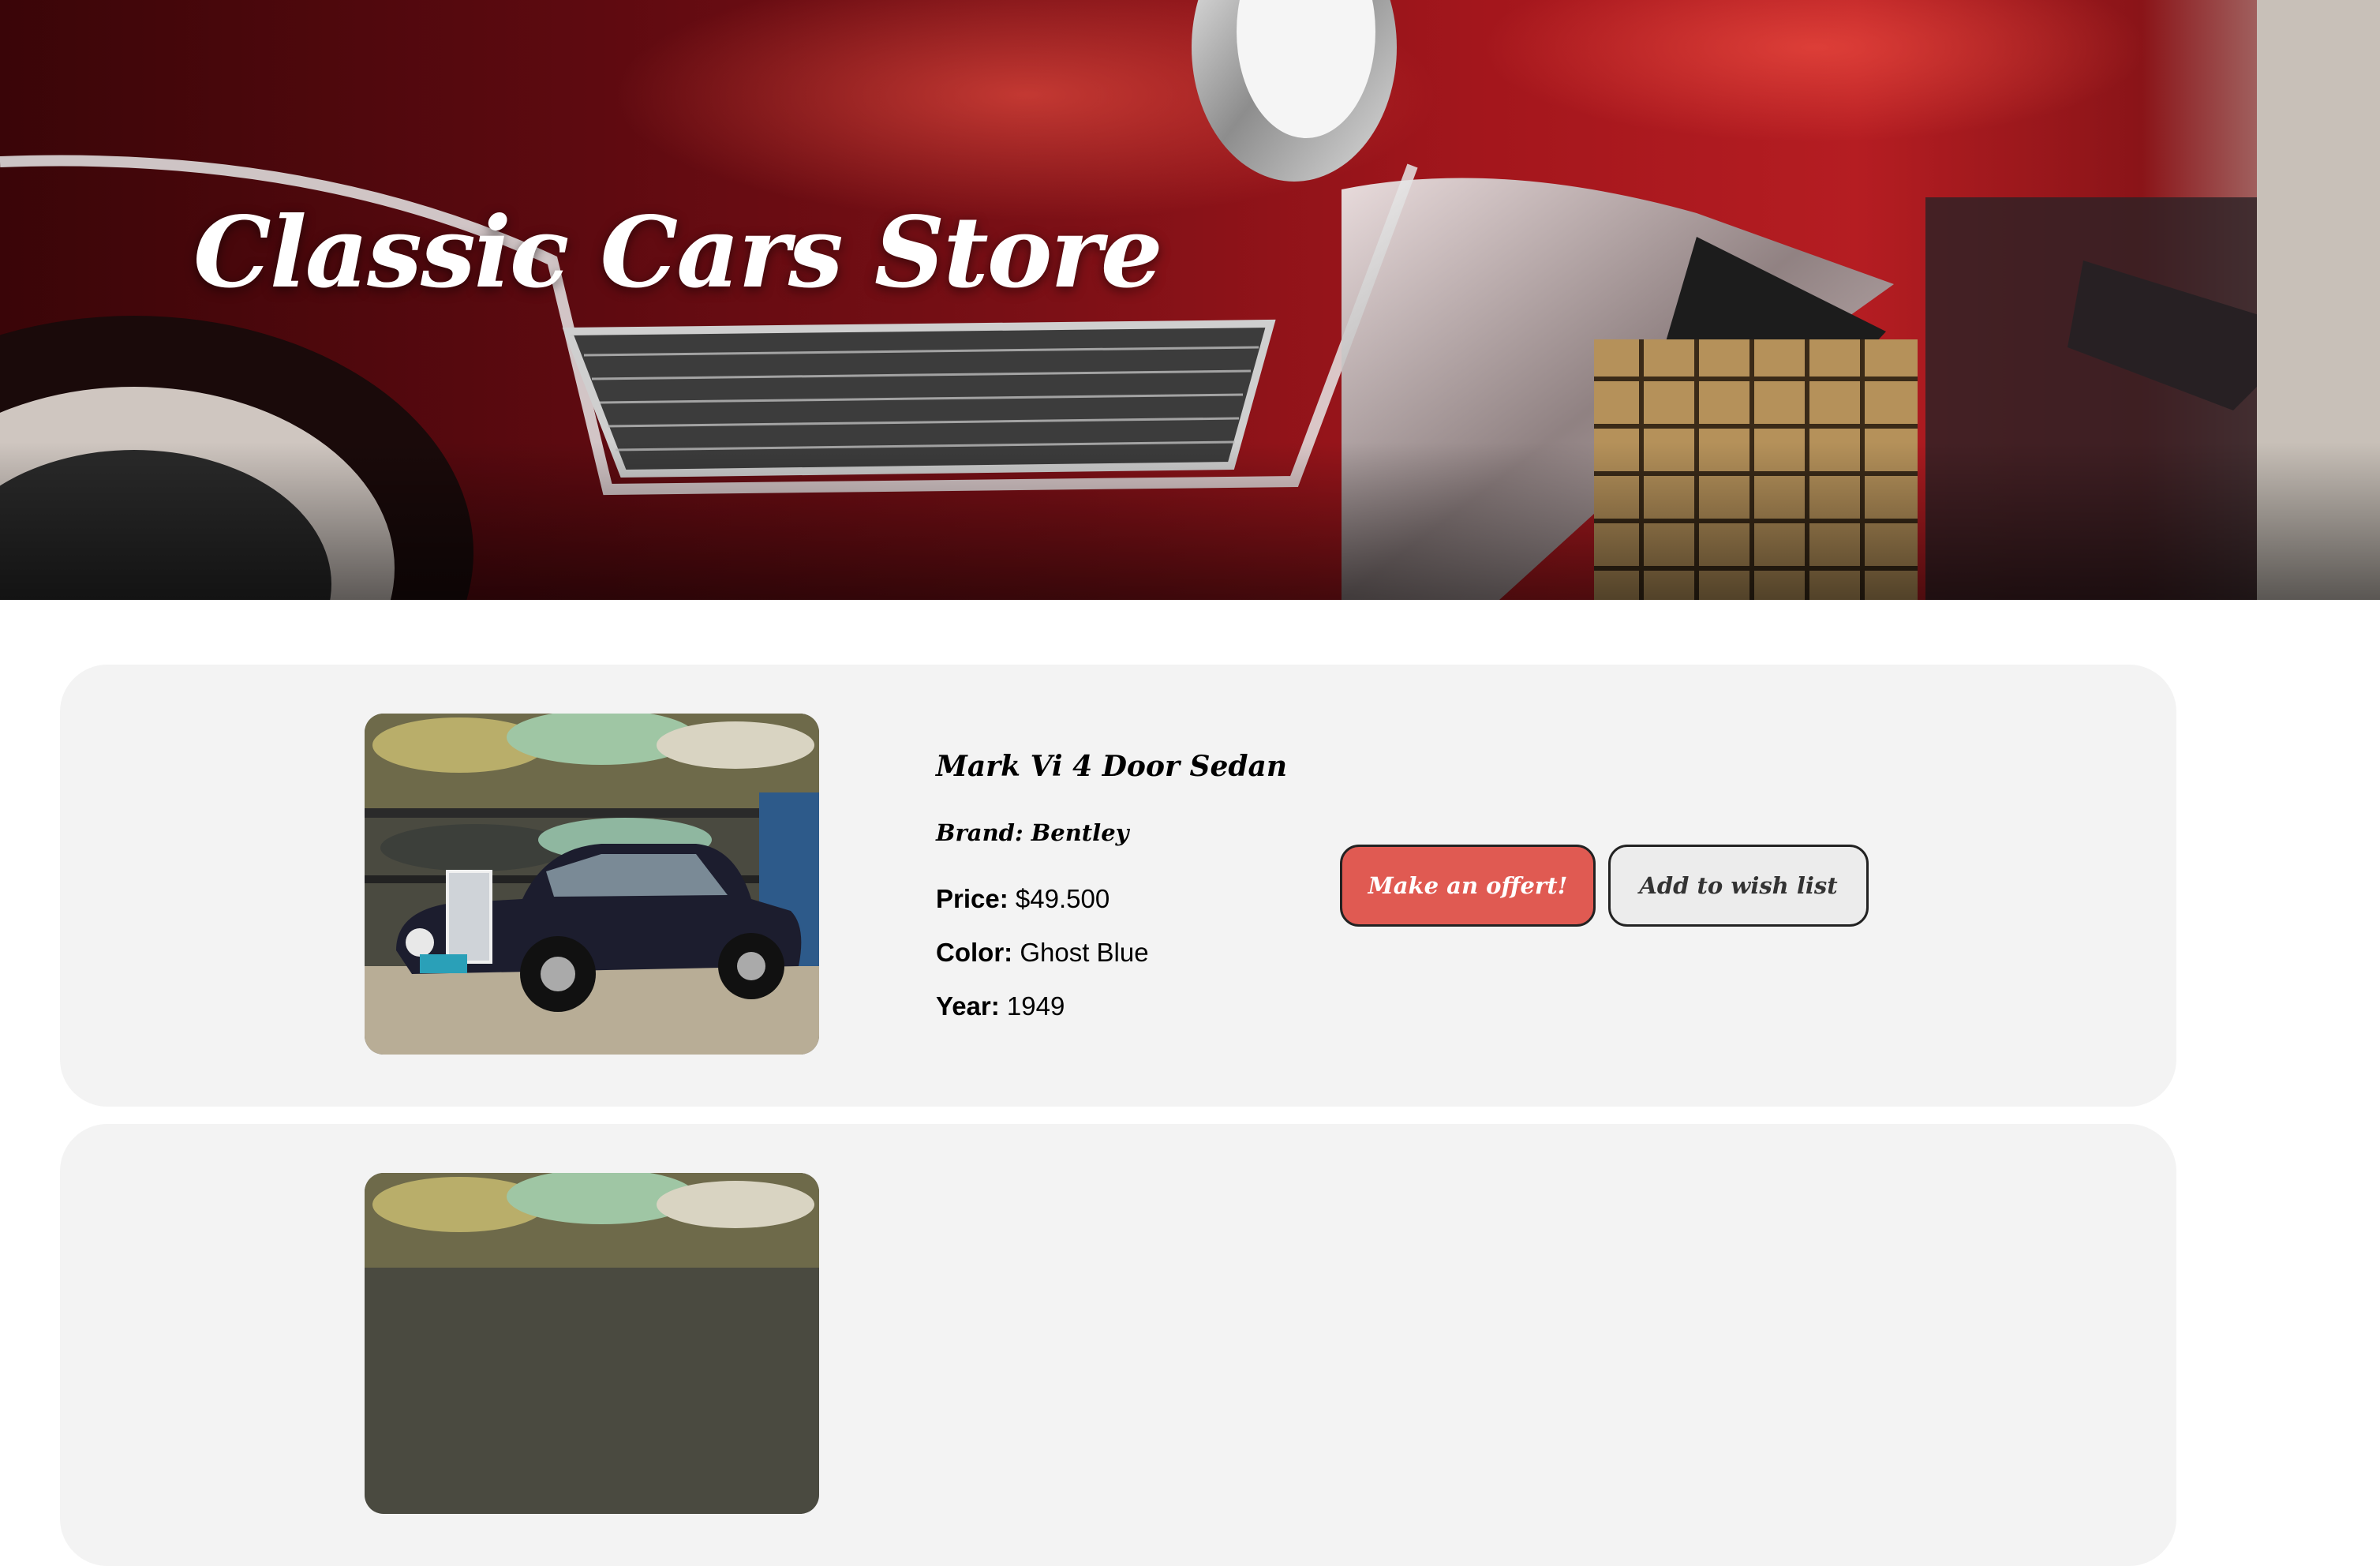 This screenshot has width=2380, height=1566. I want to click on car-color: Color: Ghost Blue, so click(1042, 953).